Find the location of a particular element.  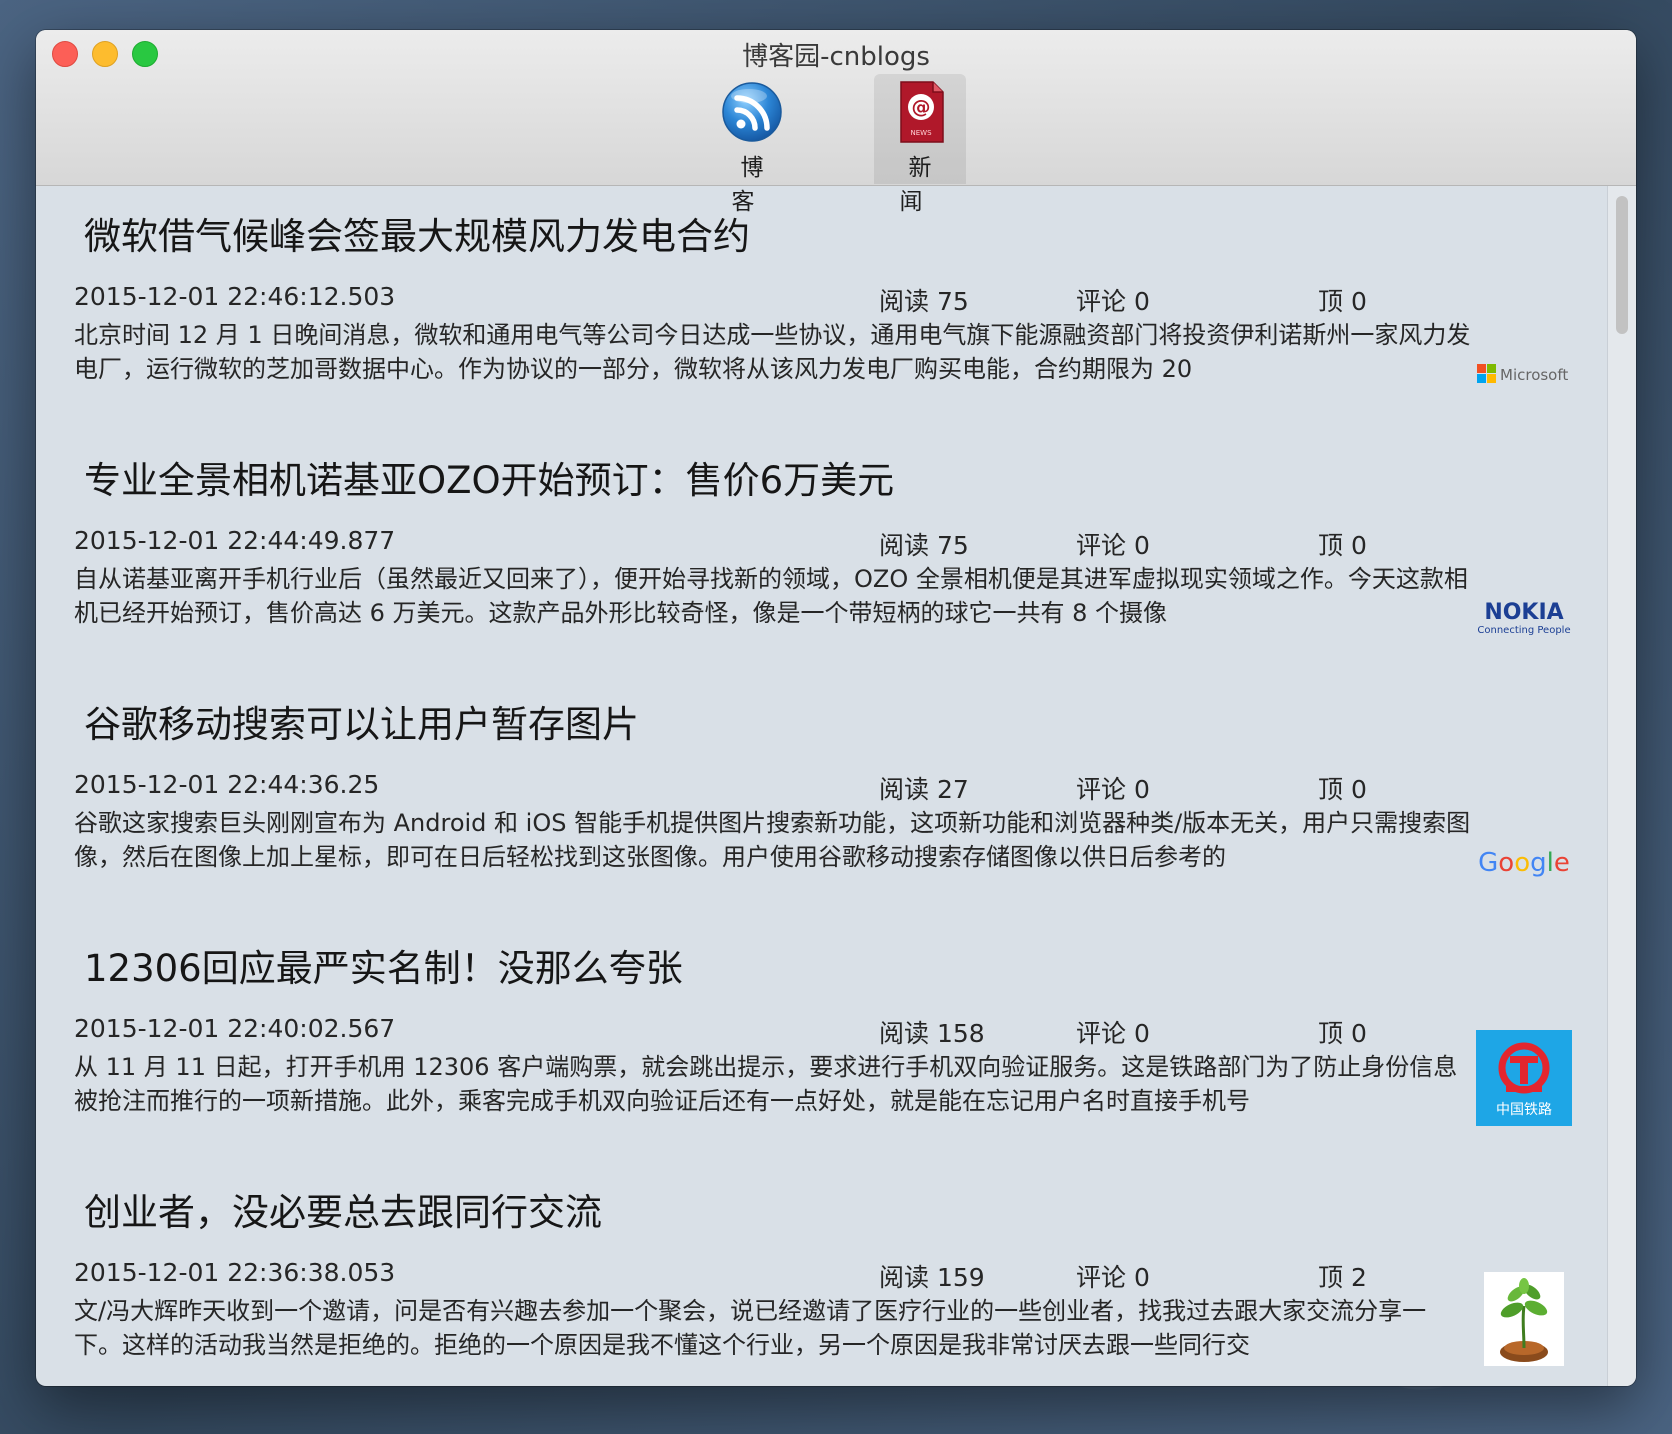

news-date: 2015-12-01 22:44:49.877 is located at coordinates (235, 540).